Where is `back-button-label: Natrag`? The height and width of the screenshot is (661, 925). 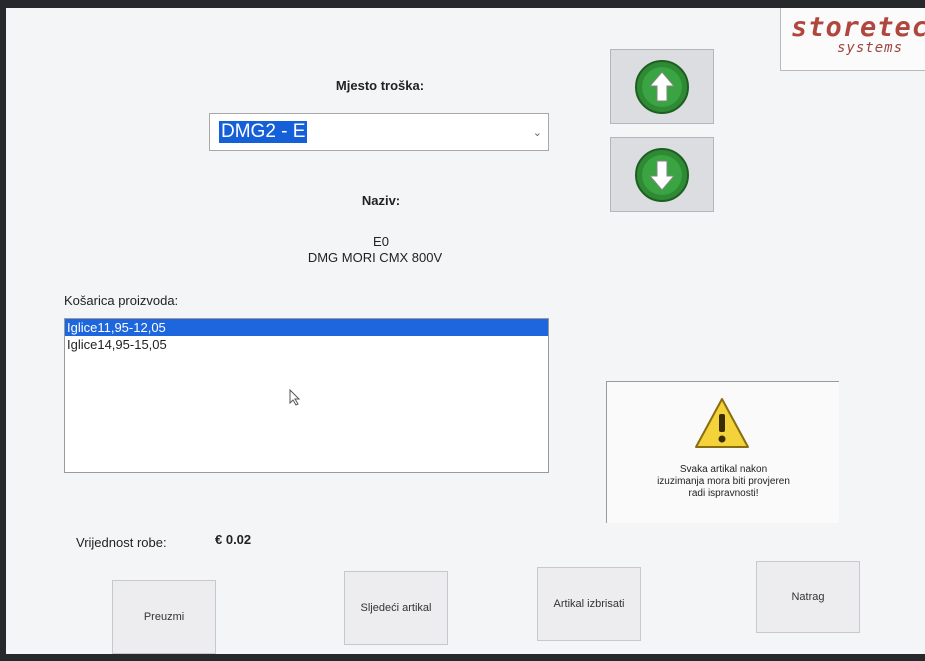 back-button-label: Natrag is located at coordinates (808, 597).